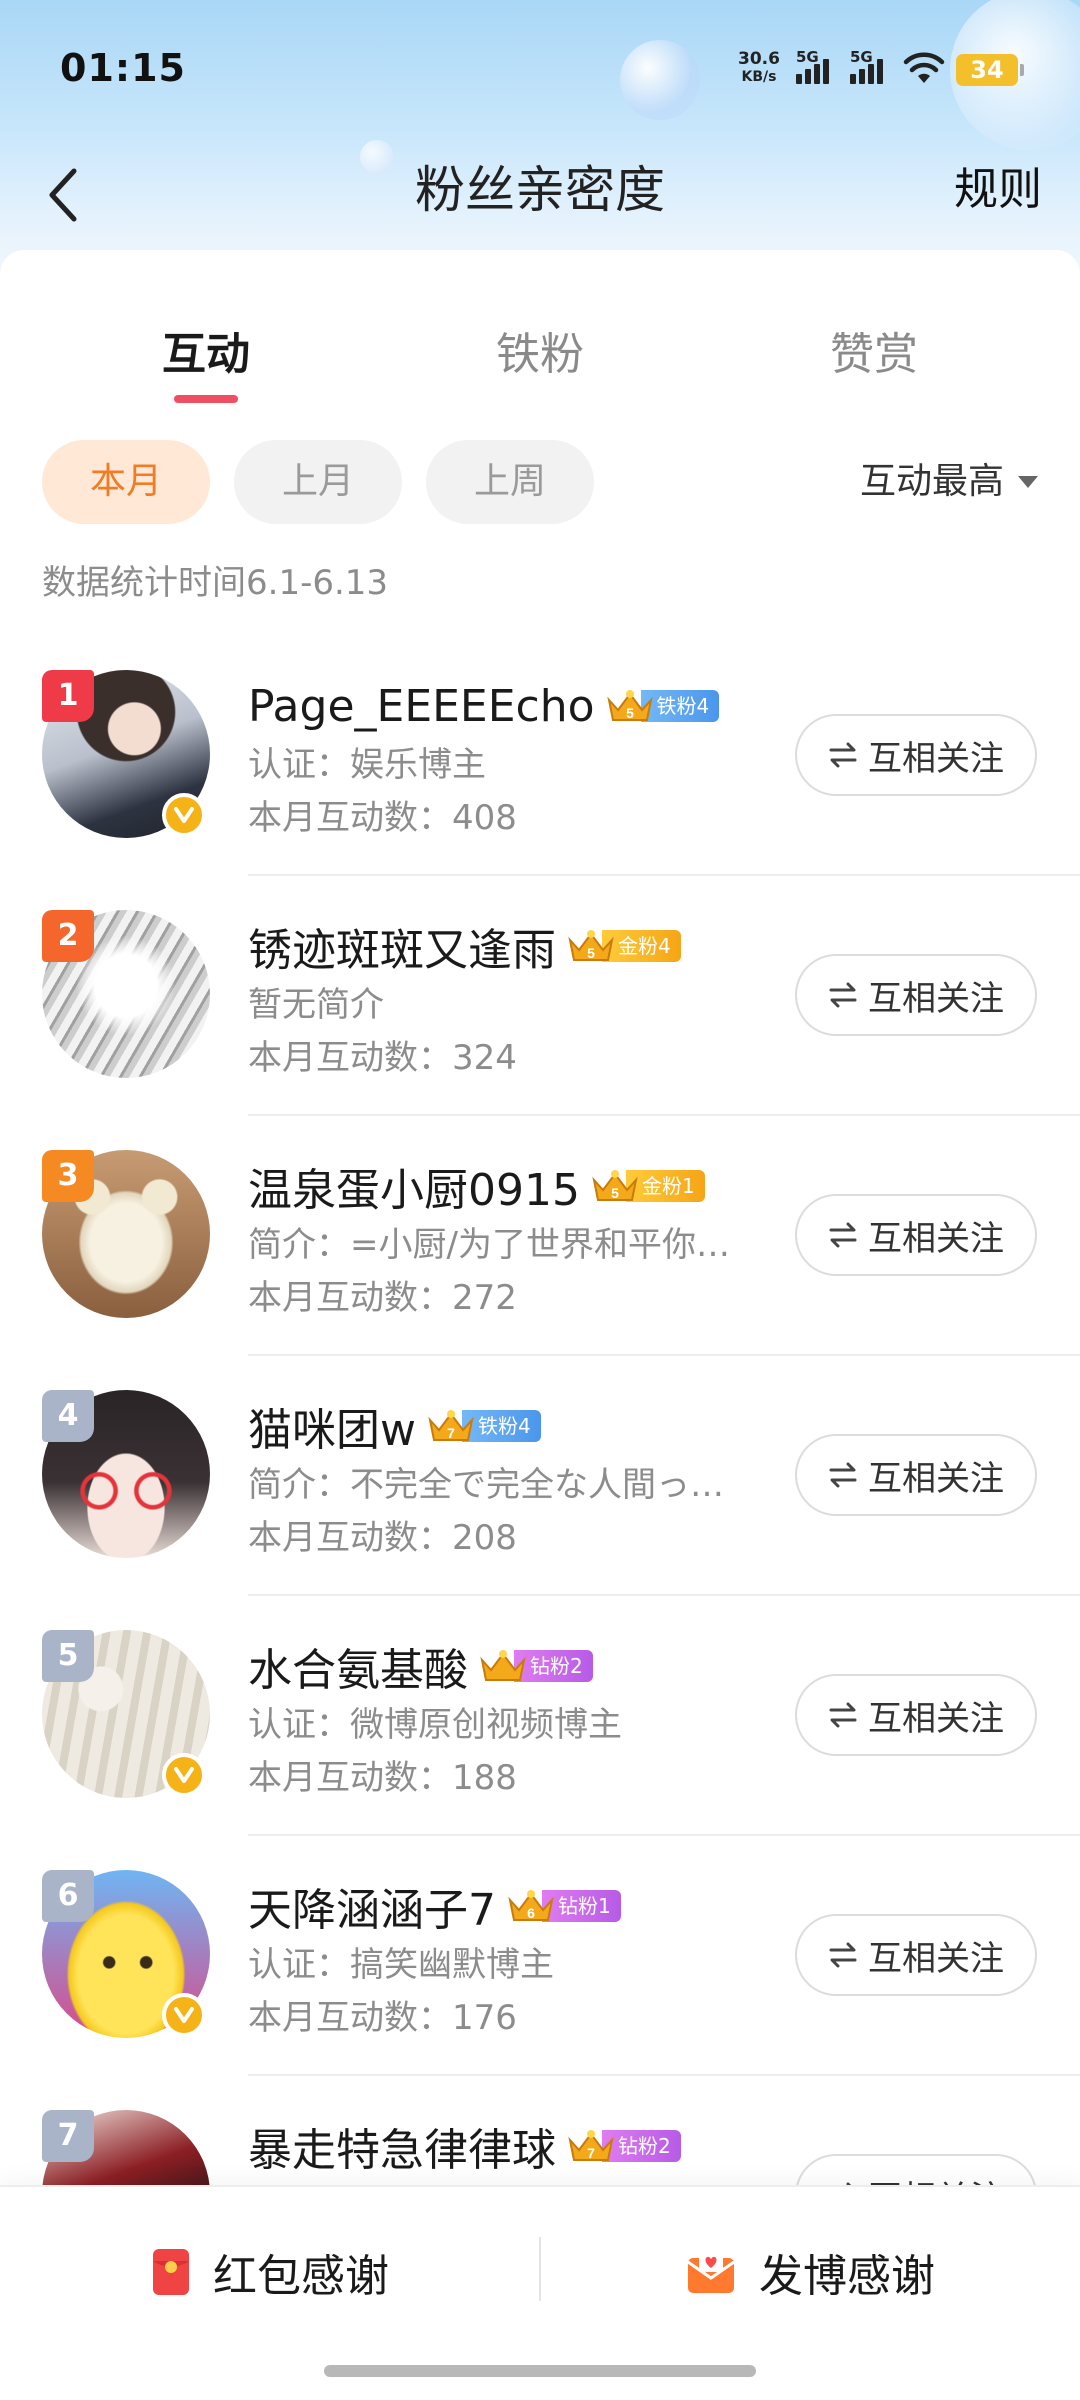 Image resolution: width=1080 pixels, height=2400 pixels. What do you see at coordinates (623, 946) in the screenshot?
I see `fan-level-badge: 5 金粉4` at bounding box center [623, 946].